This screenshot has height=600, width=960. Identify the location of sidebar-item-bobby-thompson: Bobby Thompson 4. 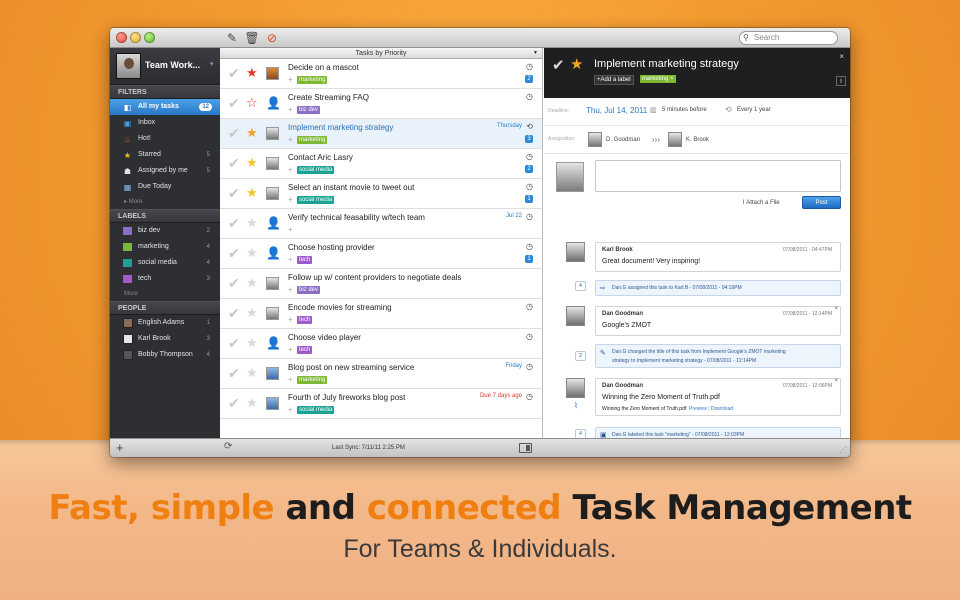
(165, 355).